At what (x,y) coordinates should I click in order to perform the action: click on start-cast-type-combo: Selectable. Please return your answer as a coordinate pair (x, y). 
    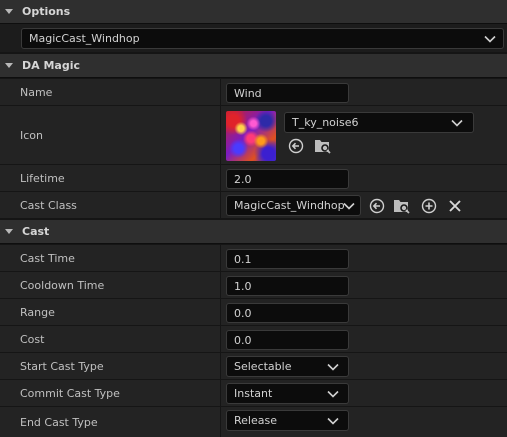
    Looking at the image, I should click on (287, 366).